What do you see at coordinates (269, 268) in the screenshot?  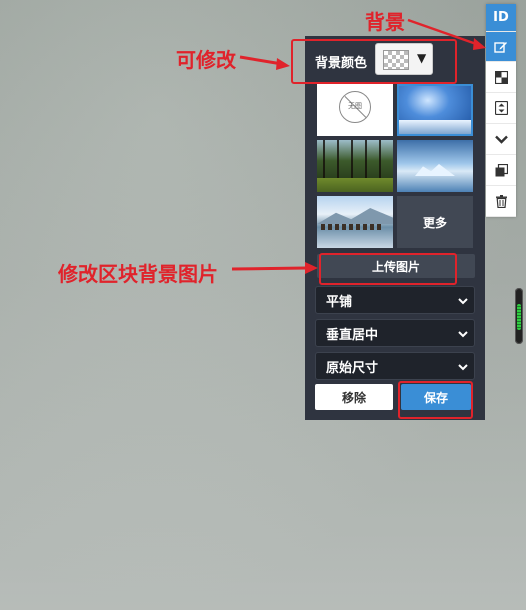 I see `arrow-modify-bg` at bounding box center [269, 268].